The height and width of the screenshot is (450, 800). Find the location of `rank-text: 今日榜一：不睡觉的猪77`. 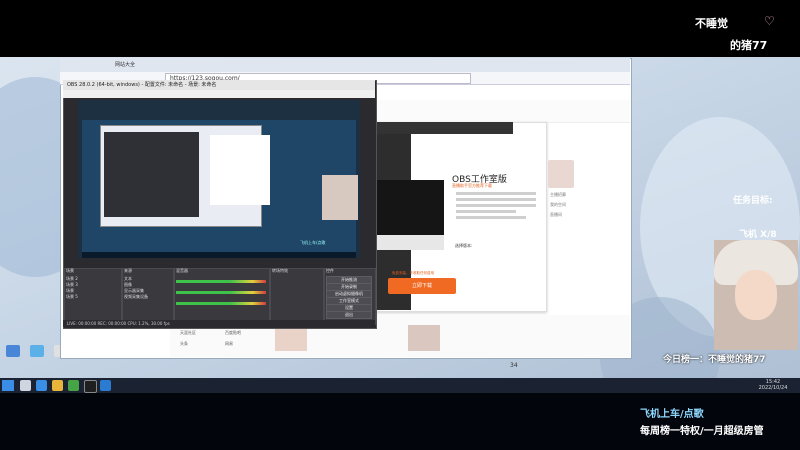

rank-text: 今日榜一：不睡觉的猪77 is located at coordinates (714, 360).